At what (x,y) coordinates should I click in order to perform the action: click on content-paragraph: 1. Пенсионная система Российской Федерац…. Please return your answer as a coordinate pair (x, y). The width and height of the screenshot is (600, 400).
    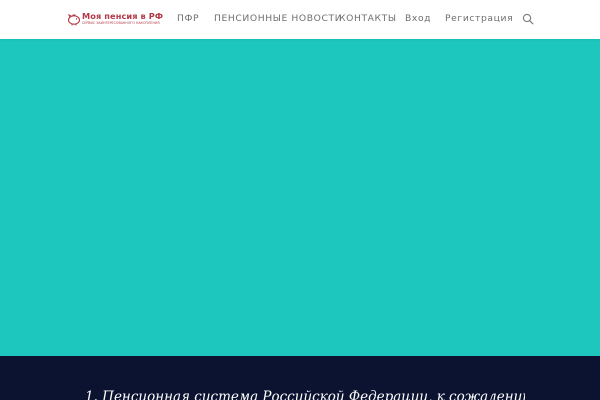
    Looking at the image, I should click on (305, 394).